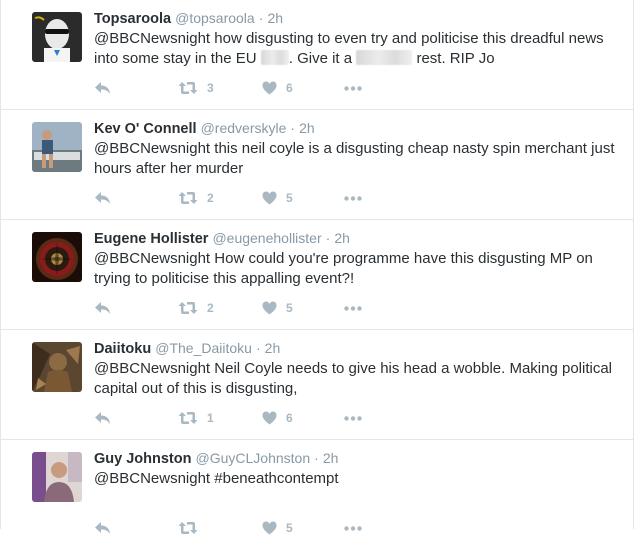 This screenshot has width=634, height=538. Describe the element at coordinates (359, 479) in the screenshot. I see `tweet-text: @BBCNewsnight #beneathcontempt` at that location.